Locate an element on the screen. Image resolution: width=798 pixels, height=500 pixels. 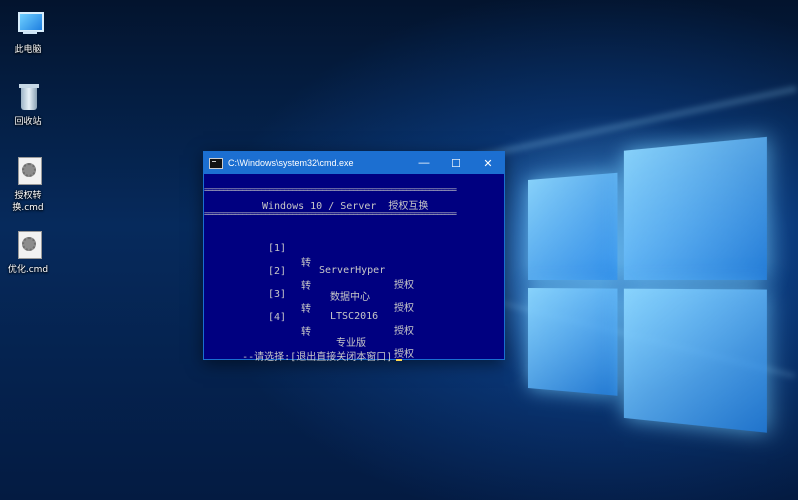
desktop-icon-recycle-bin: 回收站 is located at coordinates (28, 105).